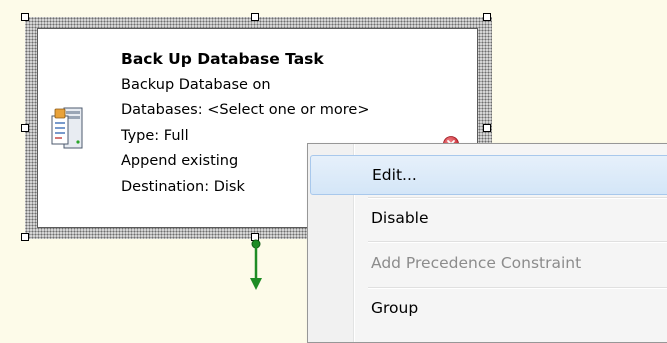 This screenshot has height=343, width=667. I want to click on task-line-server: Backup Database on, so click(196, 84).